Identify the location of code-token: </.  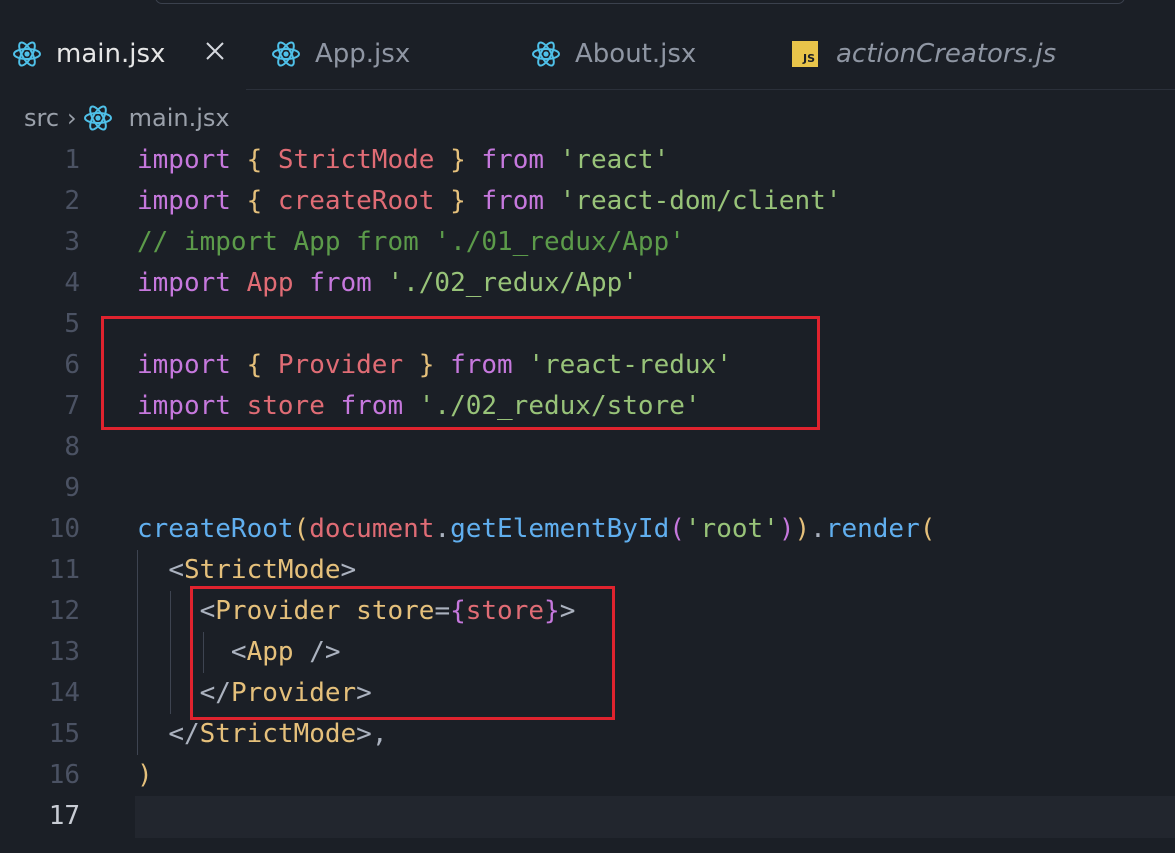
(184, 734).